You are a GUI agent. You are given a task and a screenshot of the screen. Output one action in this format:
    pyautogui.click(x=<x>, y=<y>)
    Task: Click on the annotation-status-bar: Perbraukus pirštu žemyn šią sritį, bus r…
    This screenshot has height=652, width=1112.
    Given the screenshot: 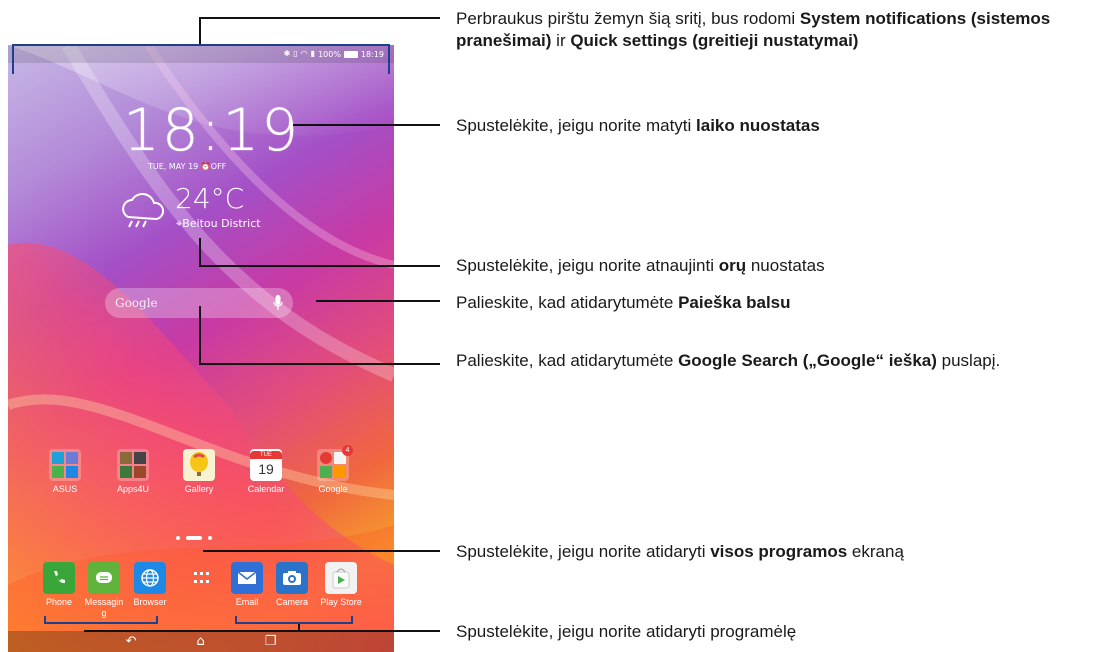 What is the action you would take?
    pyautogui.click(x=753, y=29)
    